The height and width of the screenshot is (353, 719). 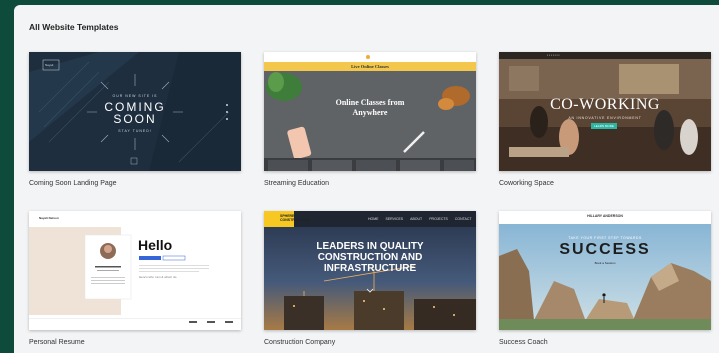 I want to click on preview-logo: Nayeli Nelson, so click(x=49, y=218).